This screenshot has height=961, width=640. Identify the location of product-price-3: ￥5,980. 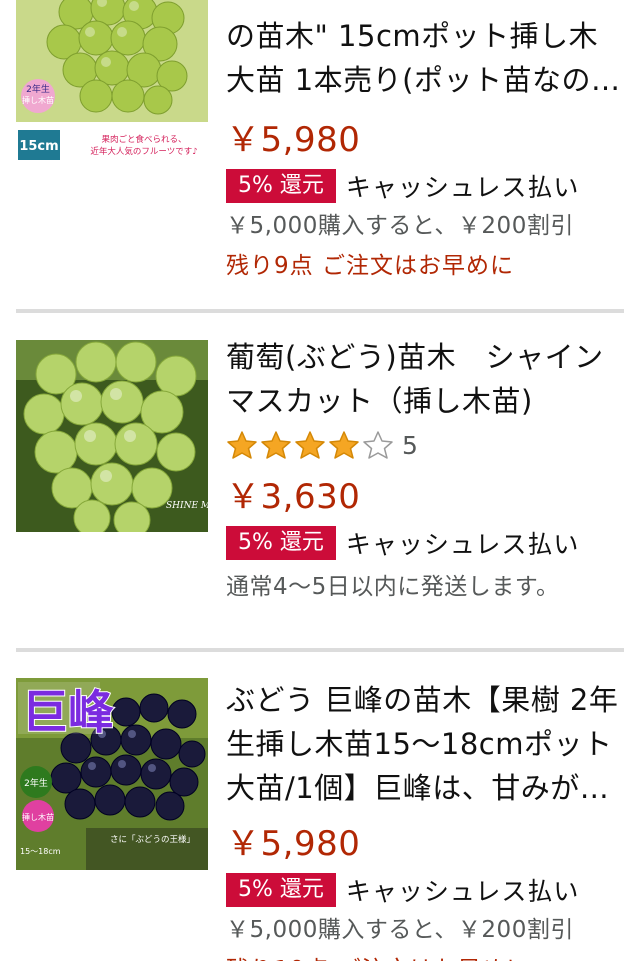
(293, 844).